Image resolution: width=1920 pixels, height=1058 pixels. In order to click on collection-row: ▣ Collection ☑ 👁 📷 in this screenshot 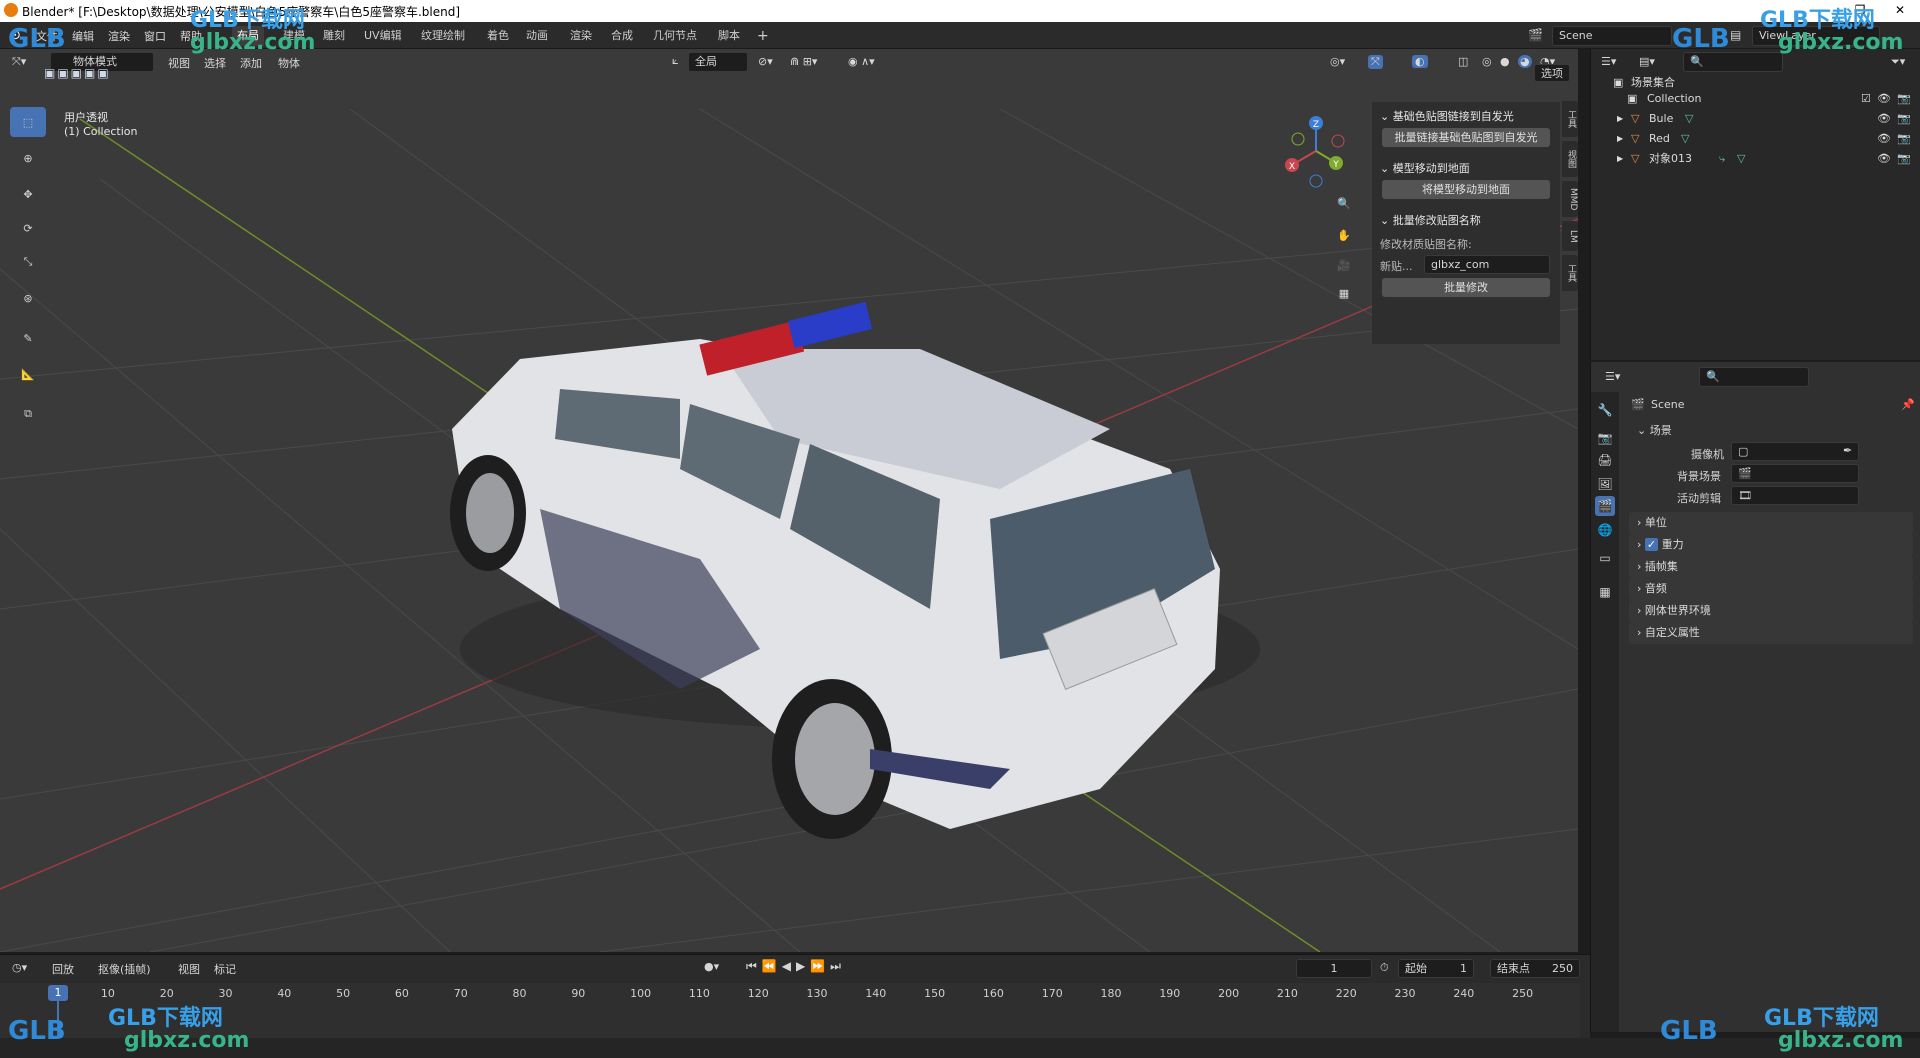, I will do `click(1755, 99)`.